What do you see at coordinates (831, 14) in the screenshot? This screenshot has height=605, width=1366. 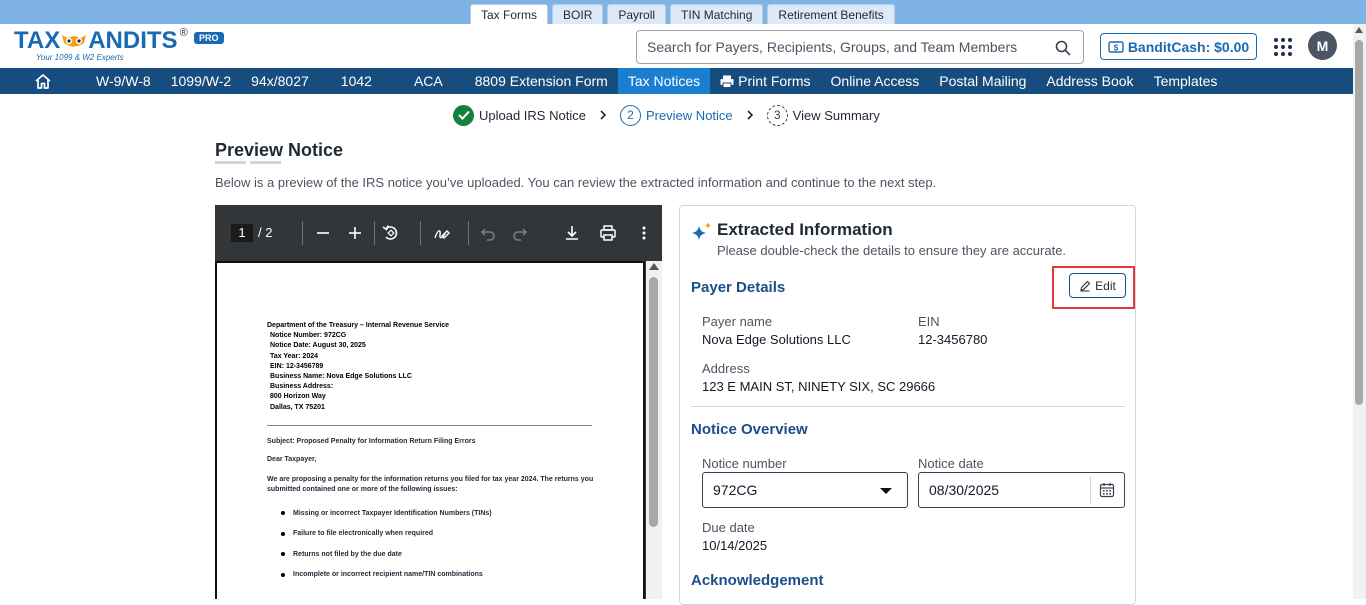 I see `product-tab-retirement-benefits: Retirement Benefits` at bounding box center [831, 14].